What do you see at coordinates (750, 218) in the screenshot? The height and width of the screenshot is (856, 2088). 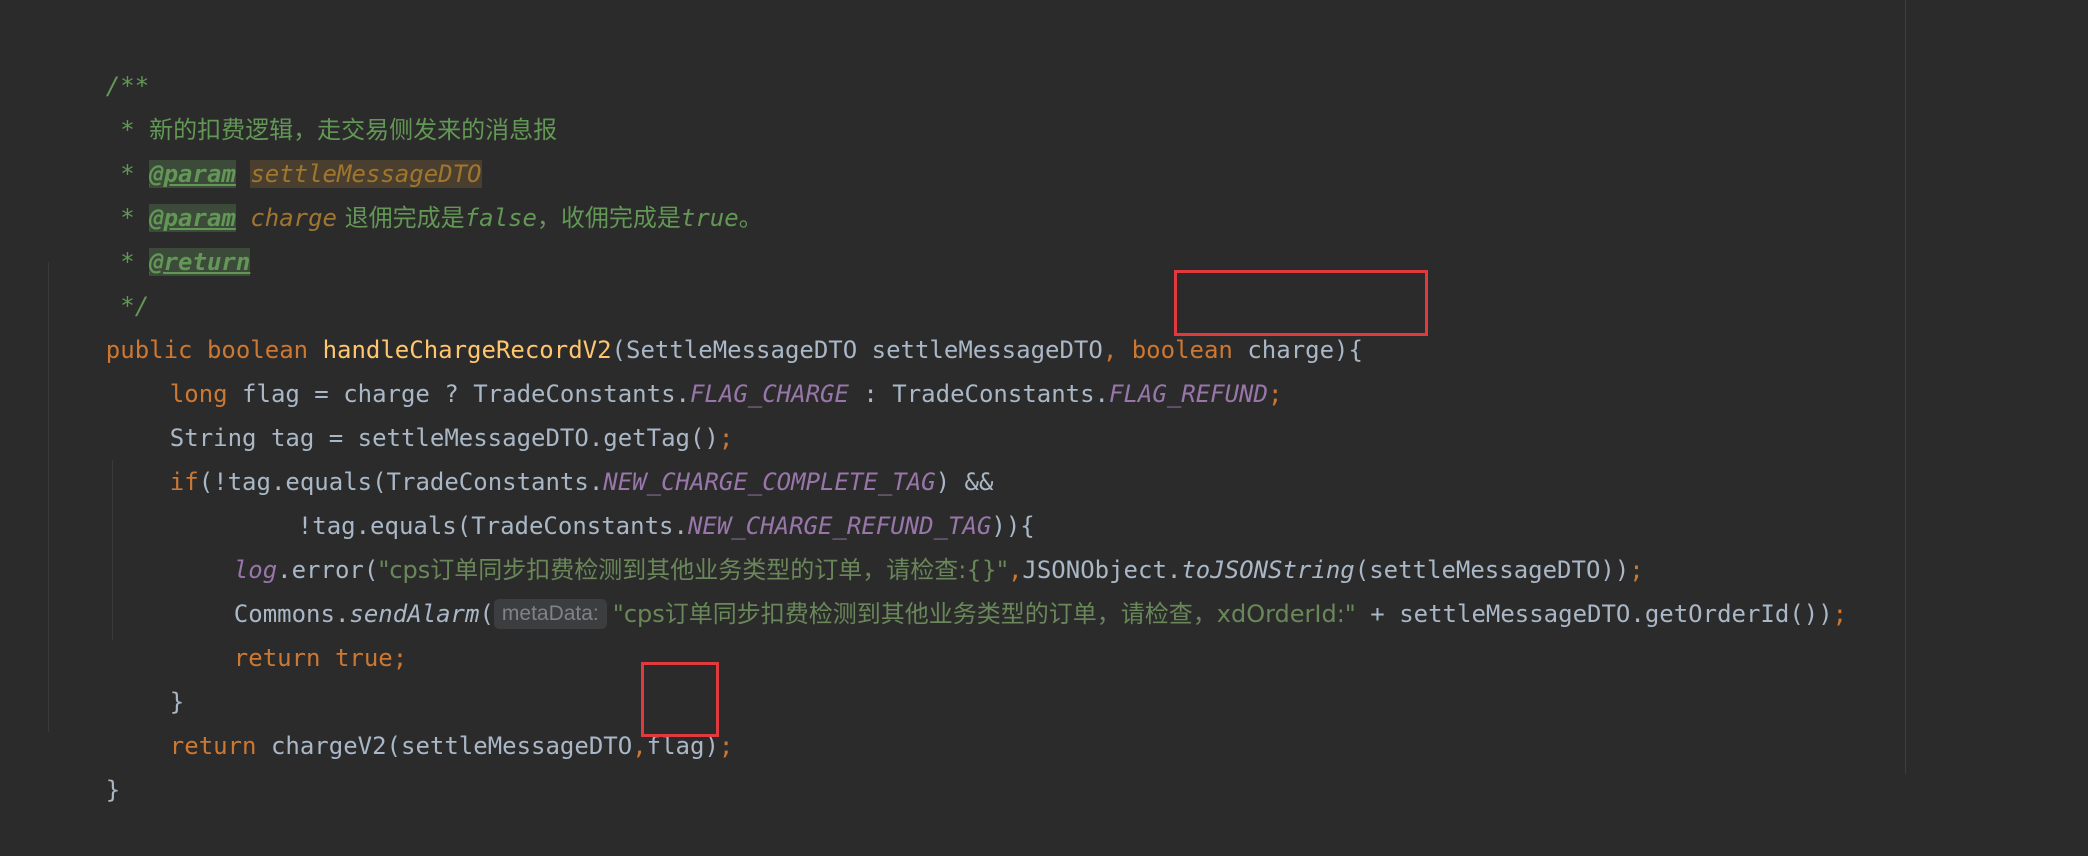 I see `doc-comment-text: 。` at bounding box center [750, 218].